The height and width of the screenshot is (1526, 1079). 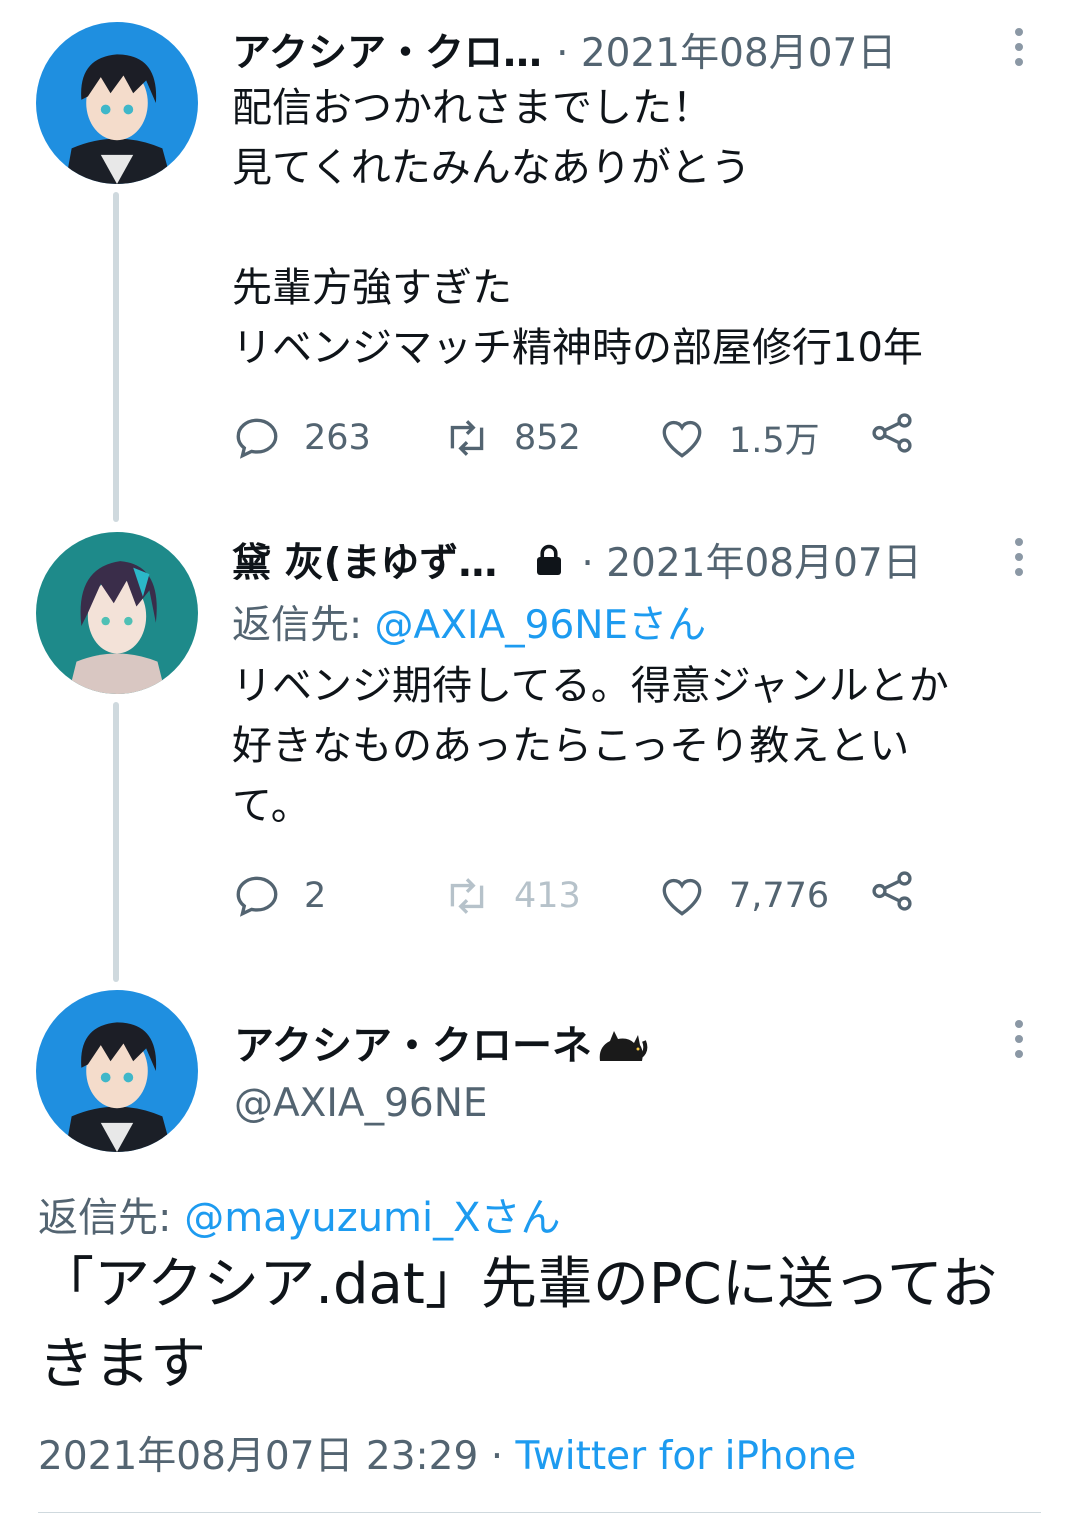 I want to click on retweet-button: 852, so click(x=549, y=438).